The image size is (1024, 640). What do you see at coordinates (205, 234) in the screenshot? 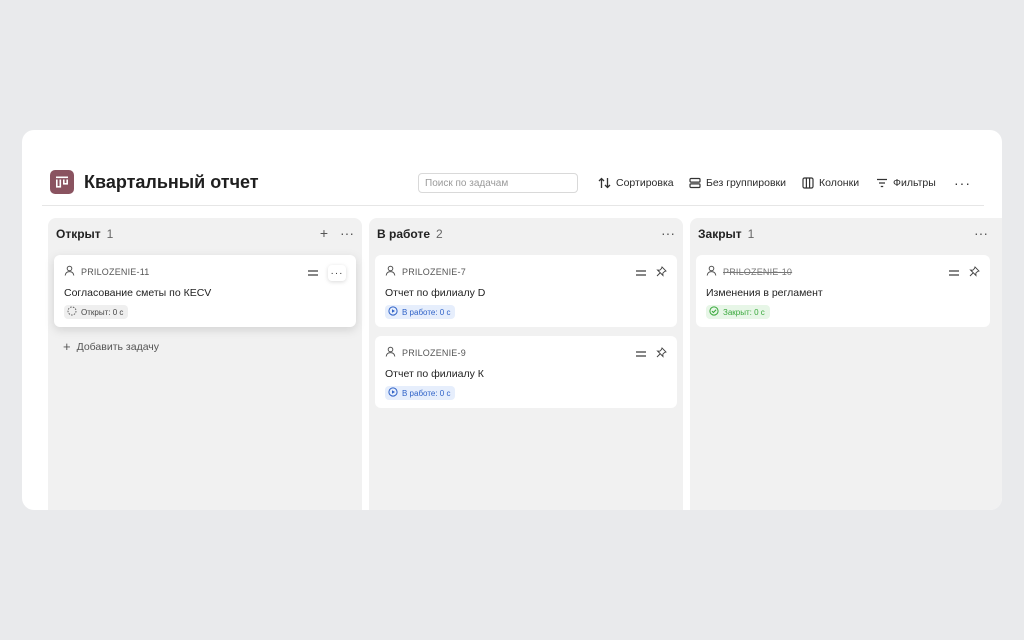
I see `column-header: Открыт 1 + ···` at bounding box center [205, 234].